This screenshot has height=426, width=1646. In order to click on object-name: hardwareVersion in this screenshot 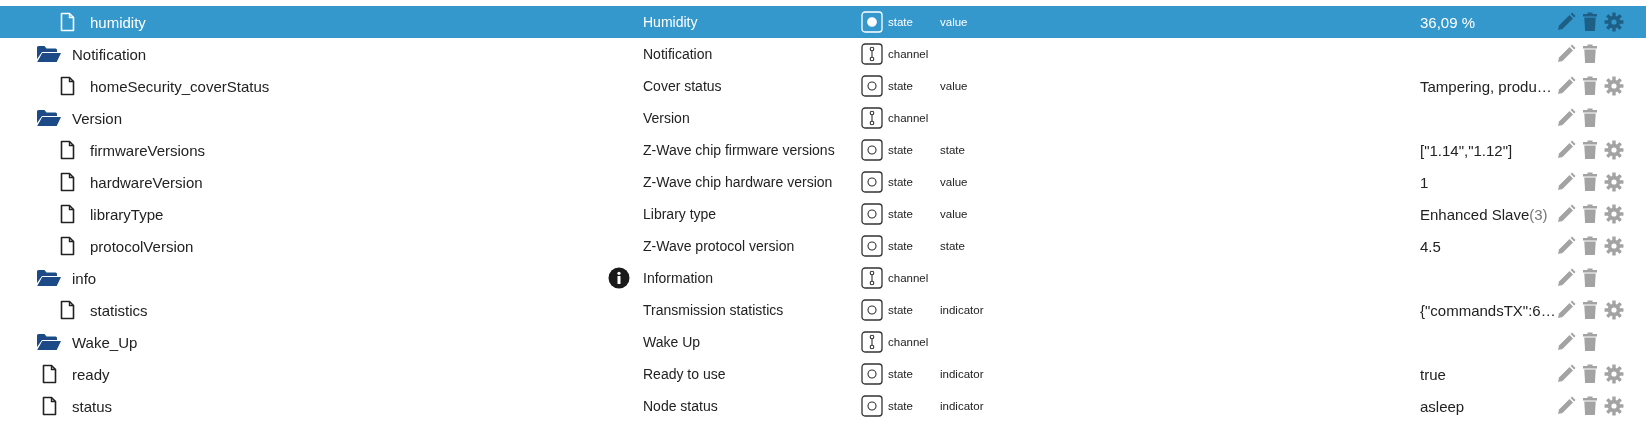, I will do `click(146, 182)`.